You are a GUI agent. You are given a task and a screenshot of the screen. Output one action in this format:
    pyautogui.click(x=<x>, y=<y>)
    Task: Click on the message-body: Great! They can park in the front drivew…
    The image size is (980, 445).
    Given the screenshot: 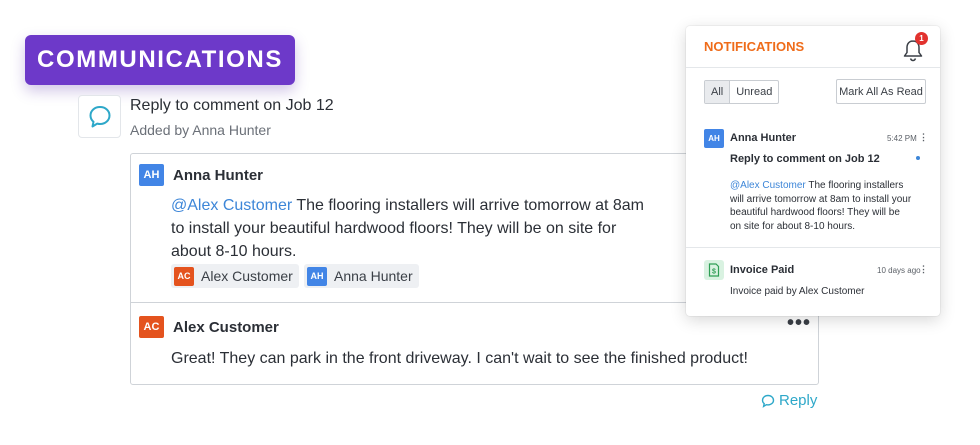 What is the action you would take?
    pyautogui.click(x=459, y=358)
    